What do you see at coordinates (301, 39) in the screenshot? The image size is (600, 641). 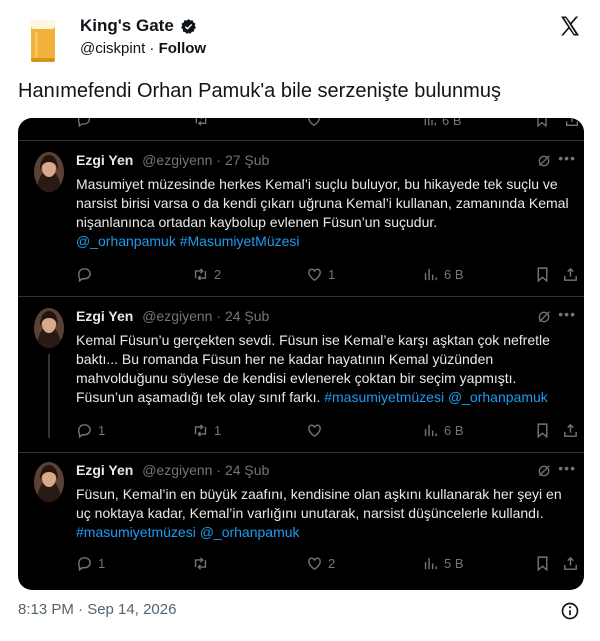 I see `tweet-header: King's Gate @ciskpint · Follow` at bounding box center [301, 39].